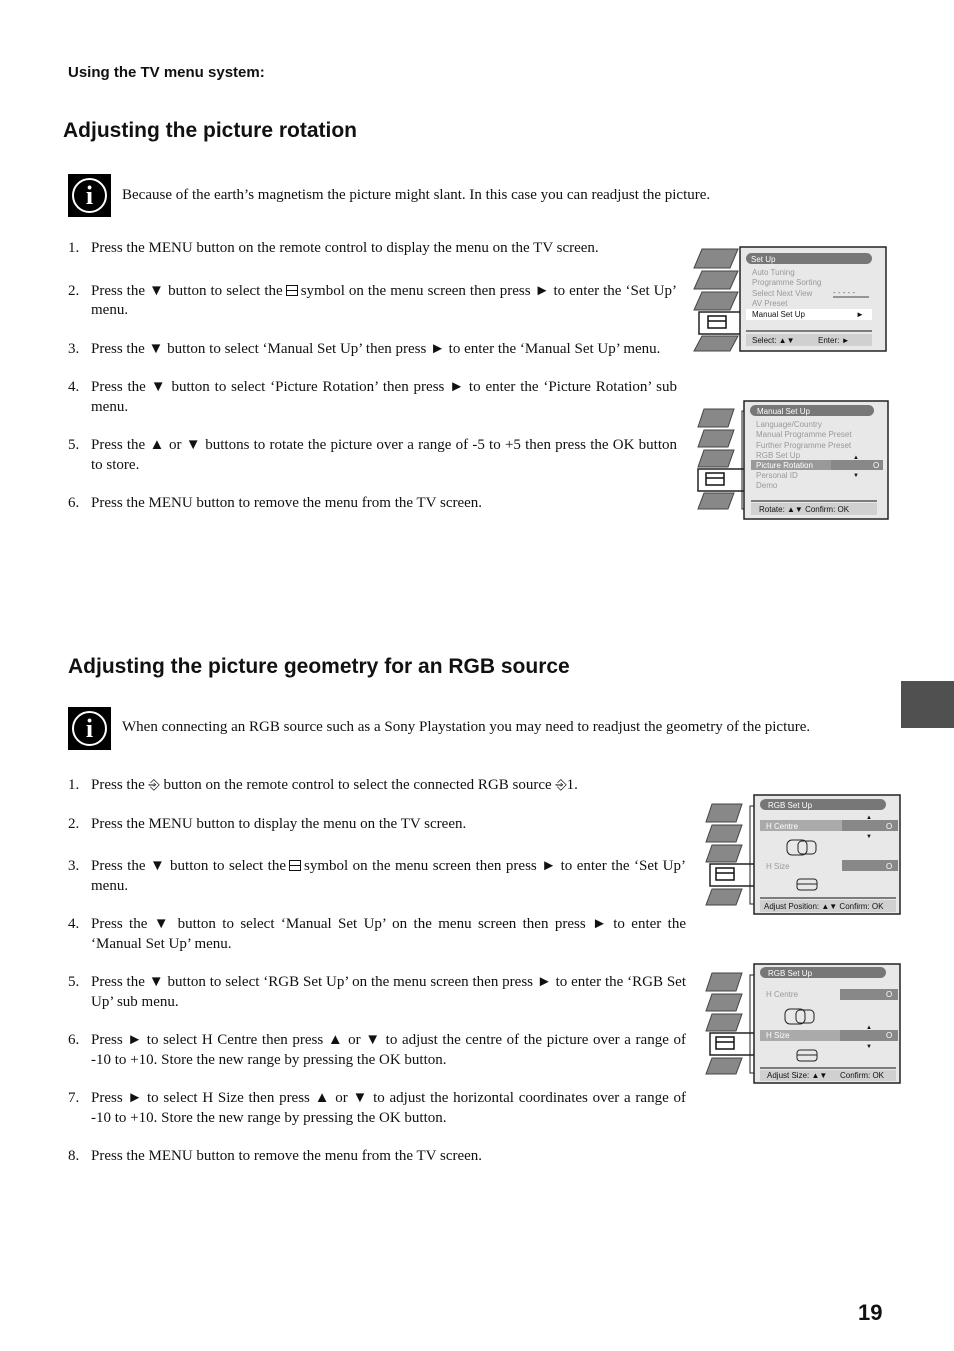 The image size is (954, 1351). What do you see at coordinates (782, 826) in the screenshot?
I see `selected-item: H Centre` at bounding box center [782, 826].